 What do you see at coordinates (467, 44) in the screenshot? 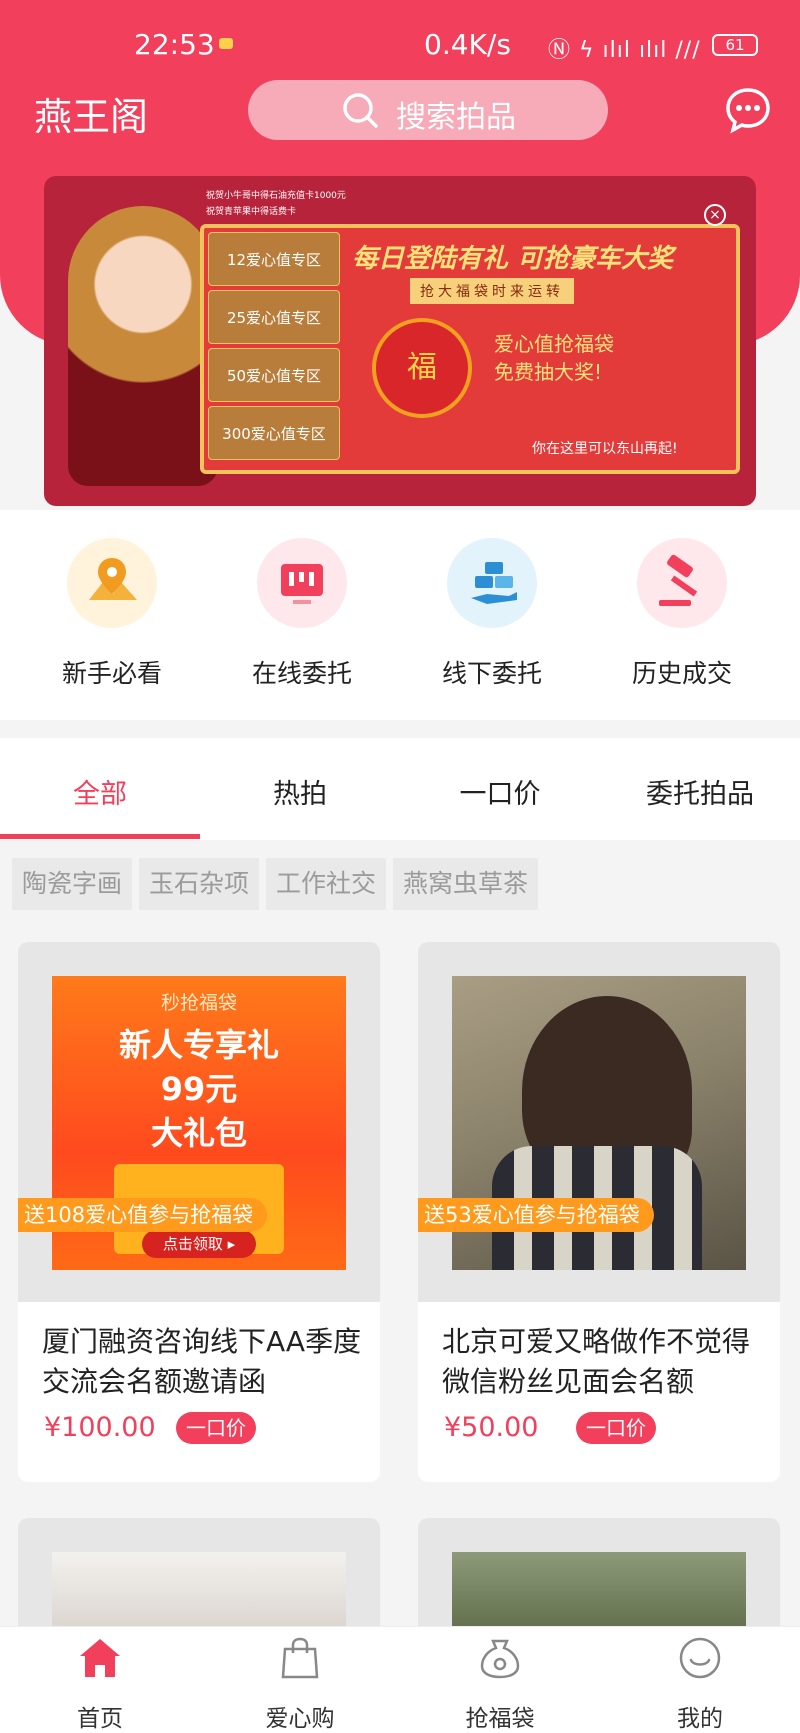
I see `network-speed: 0.4K/s` at bounding box center [467, 44].